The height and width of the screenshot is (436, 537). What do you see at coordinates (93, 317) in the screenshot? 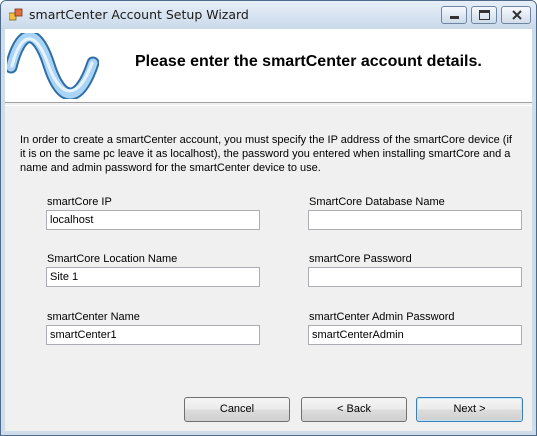
I see `smartcenter-name-label: smartCenter Name` at bounding box center [93, 317].